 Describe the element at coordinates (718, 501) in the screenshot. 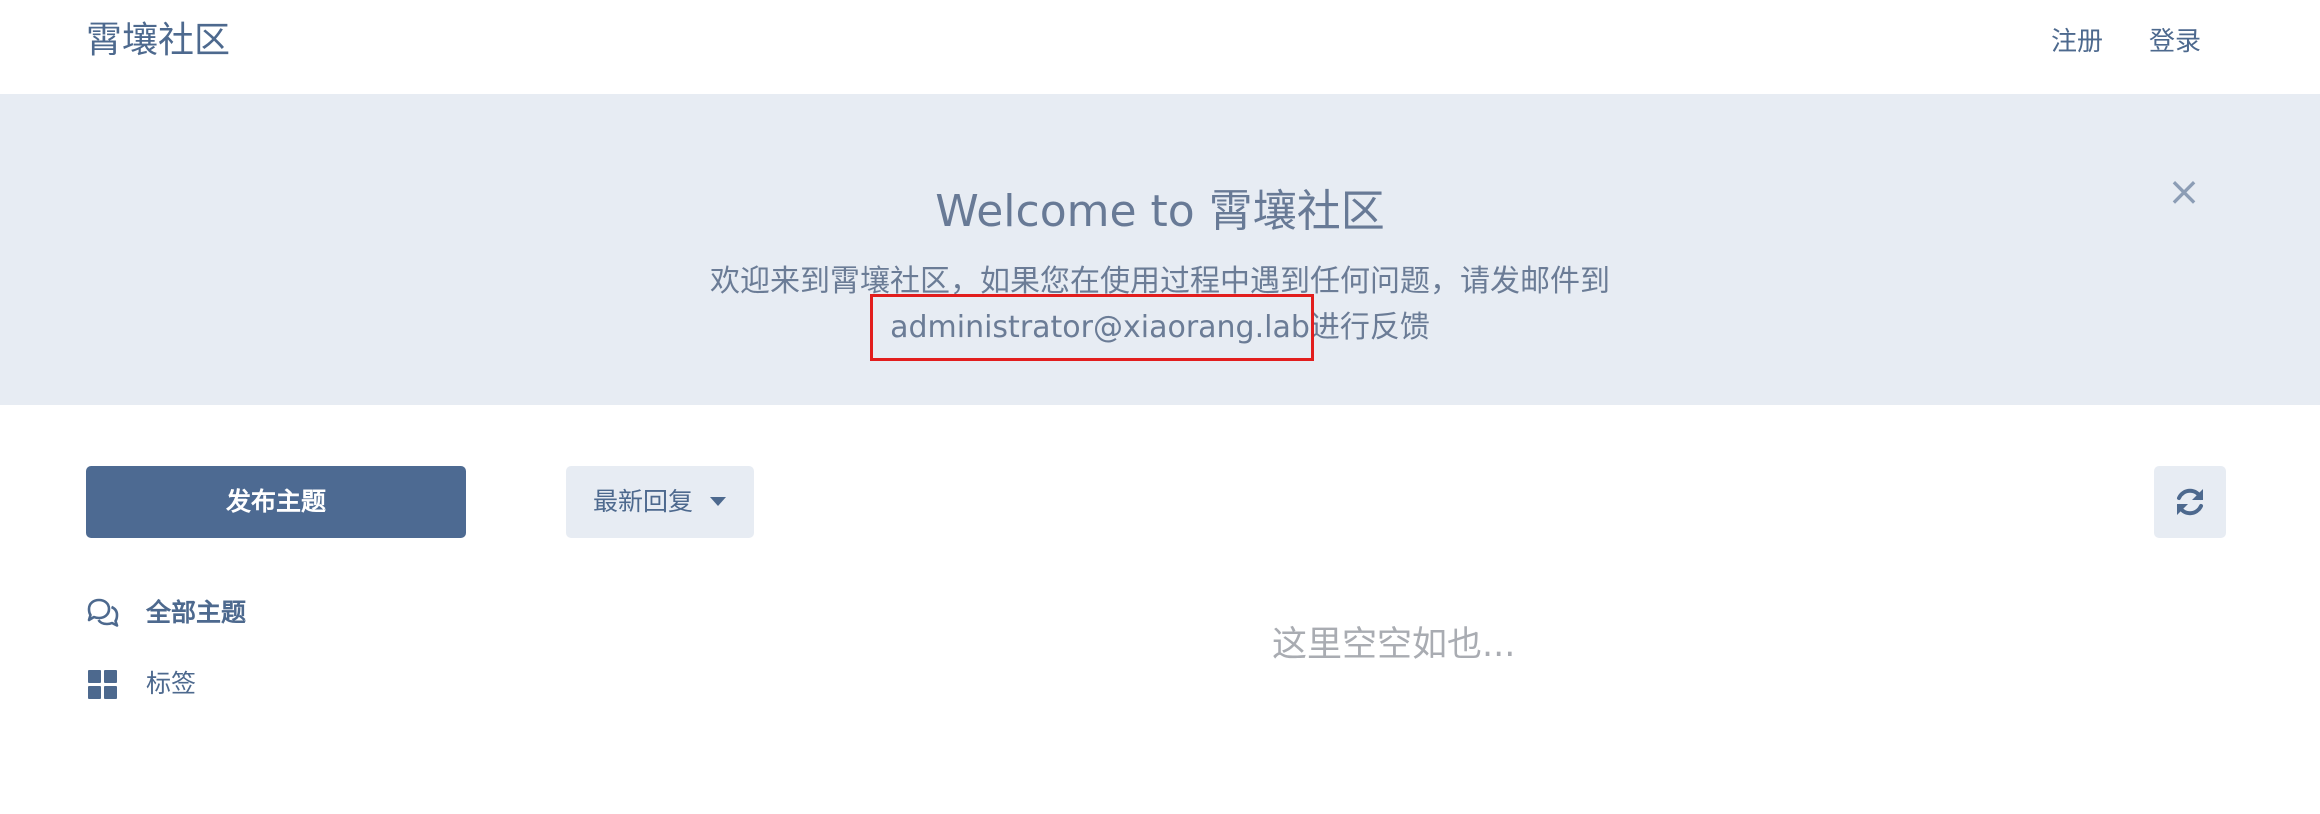

I see `chevron-down-icon` at that location.